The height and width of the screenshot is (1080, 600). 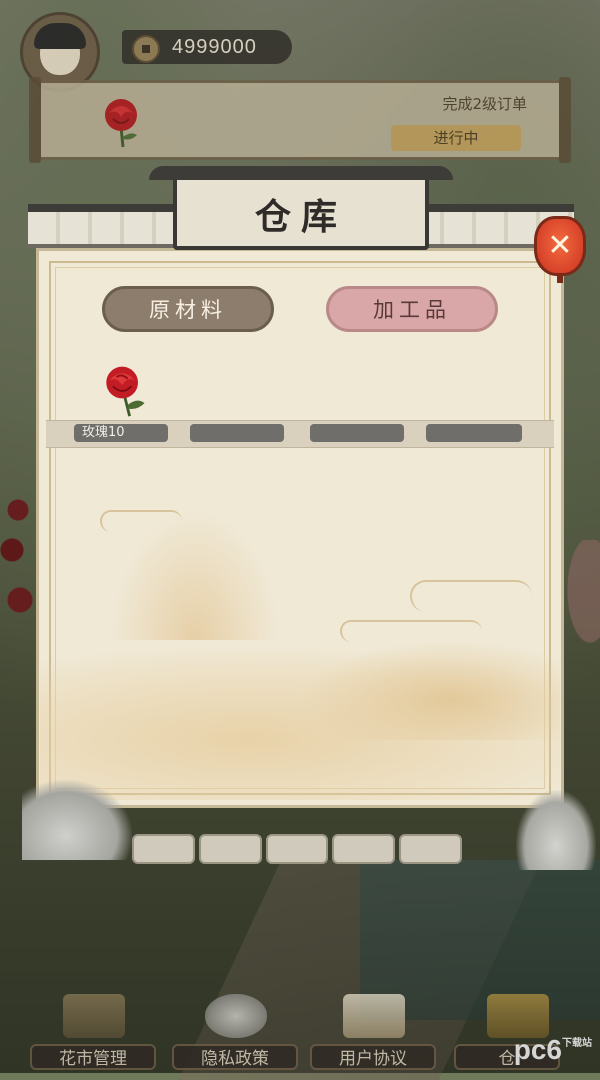 I want to click on close-icon: ✕, so click(x=560, y=245).